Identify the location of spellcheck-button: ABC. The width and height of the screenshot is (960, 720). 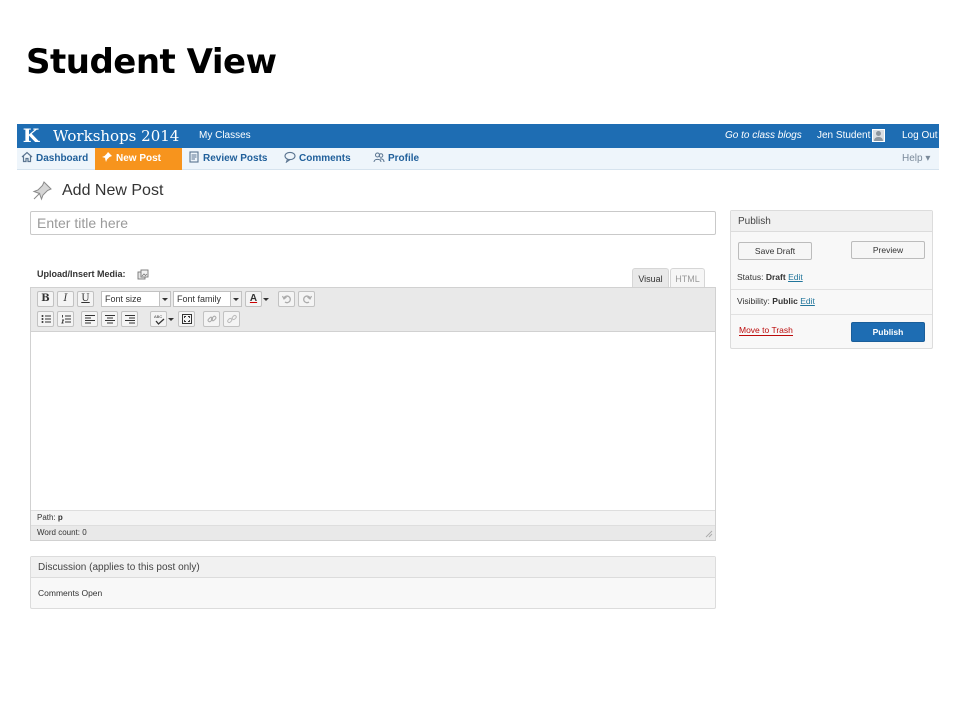
(158, 319).